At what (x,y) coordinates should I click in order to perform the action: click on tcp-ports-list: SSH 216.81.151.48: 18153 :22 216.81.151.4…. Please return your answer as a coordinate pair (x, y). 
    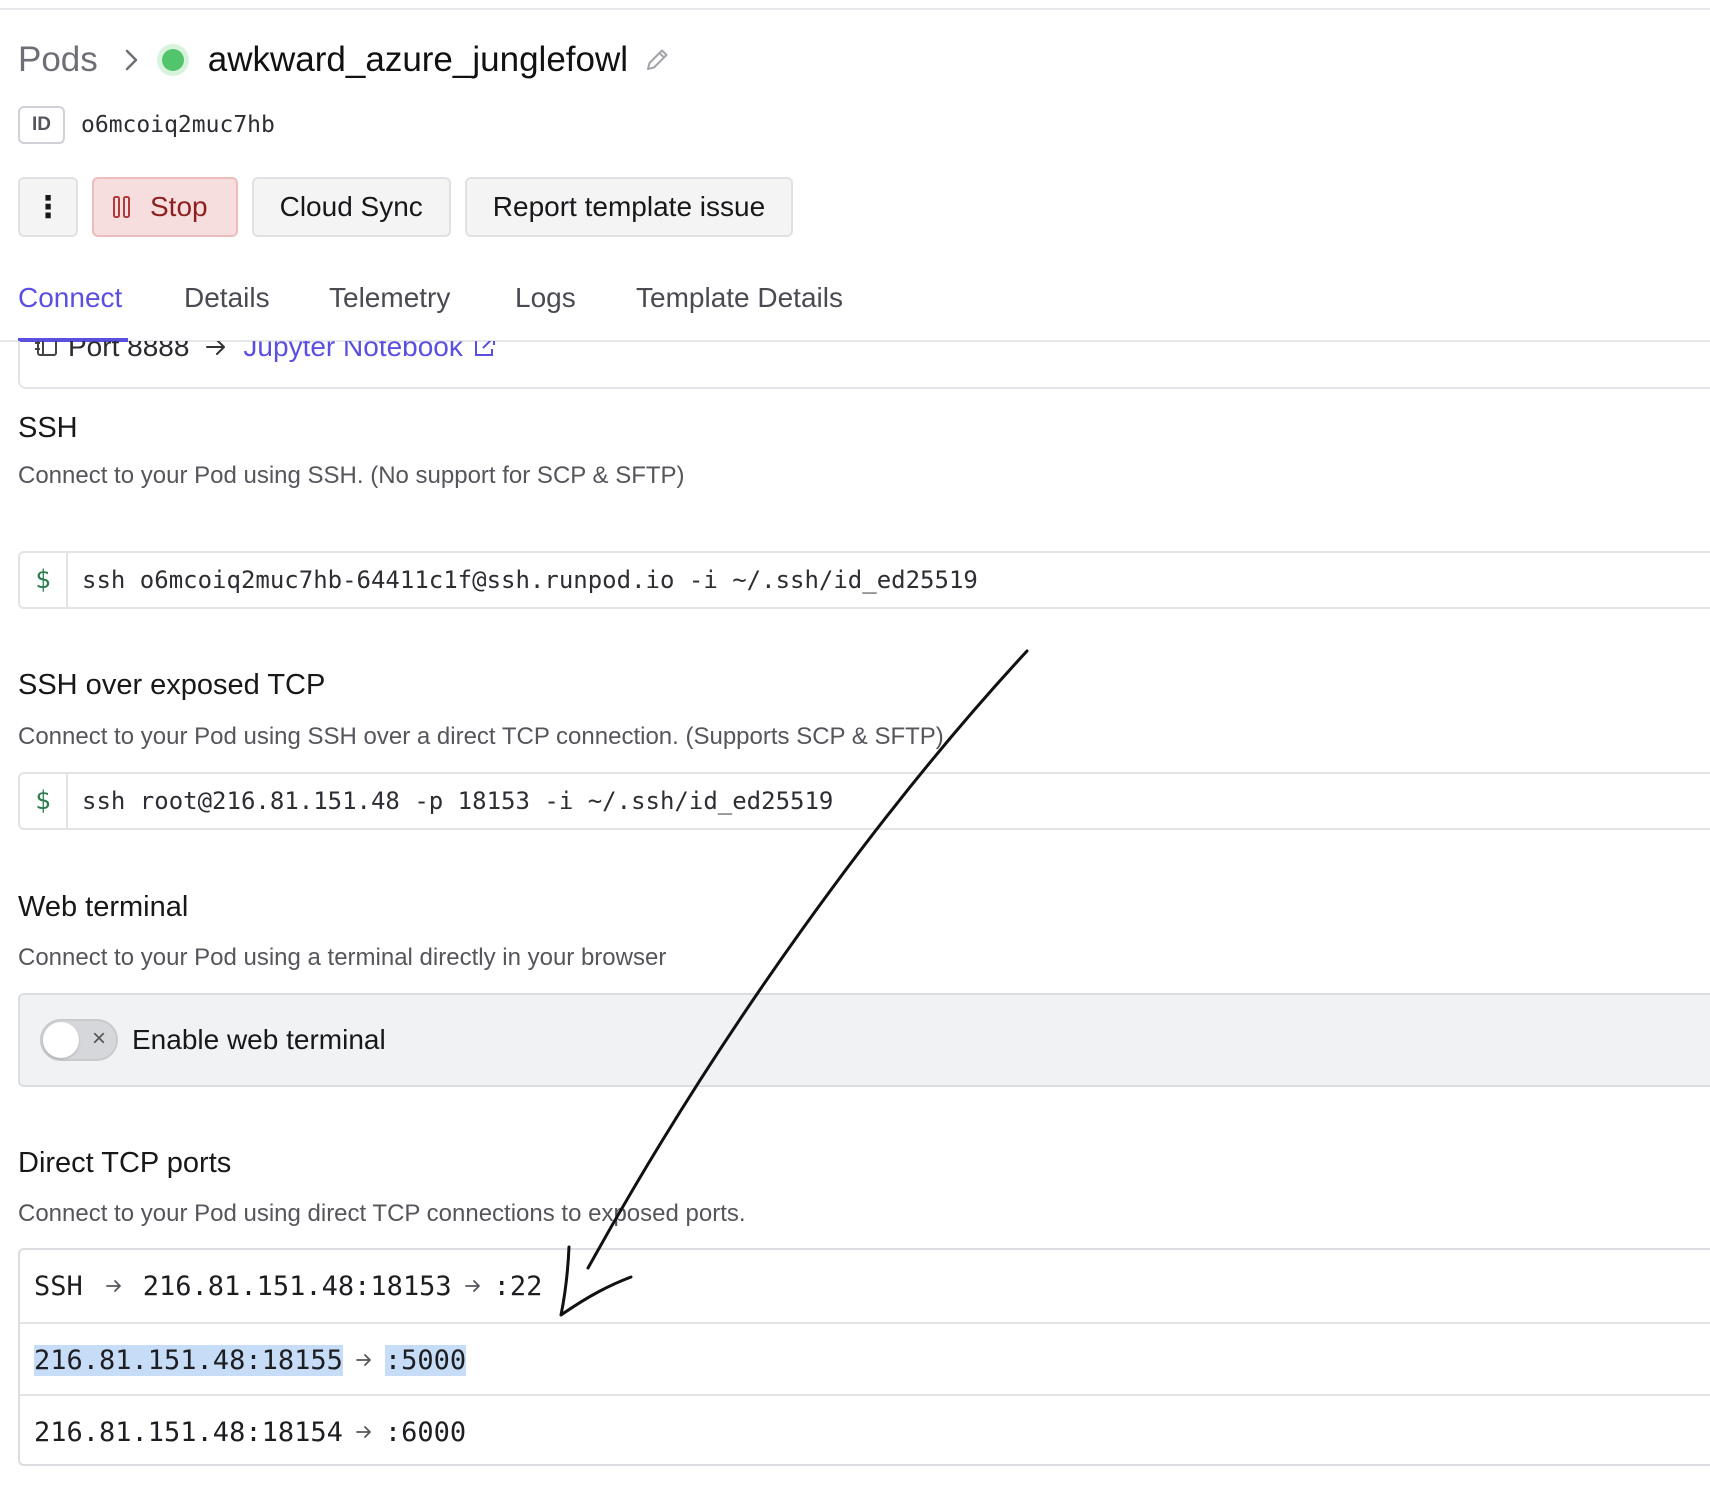
    Looking at the image, I should click on (864, 1357).